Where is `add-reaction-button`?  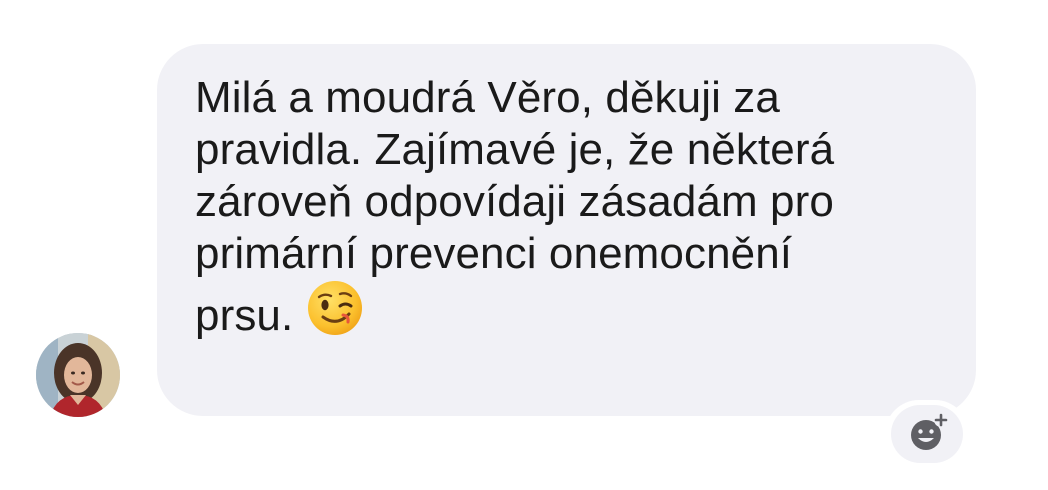 add-reaction-button is located at coordinates (927, 434).